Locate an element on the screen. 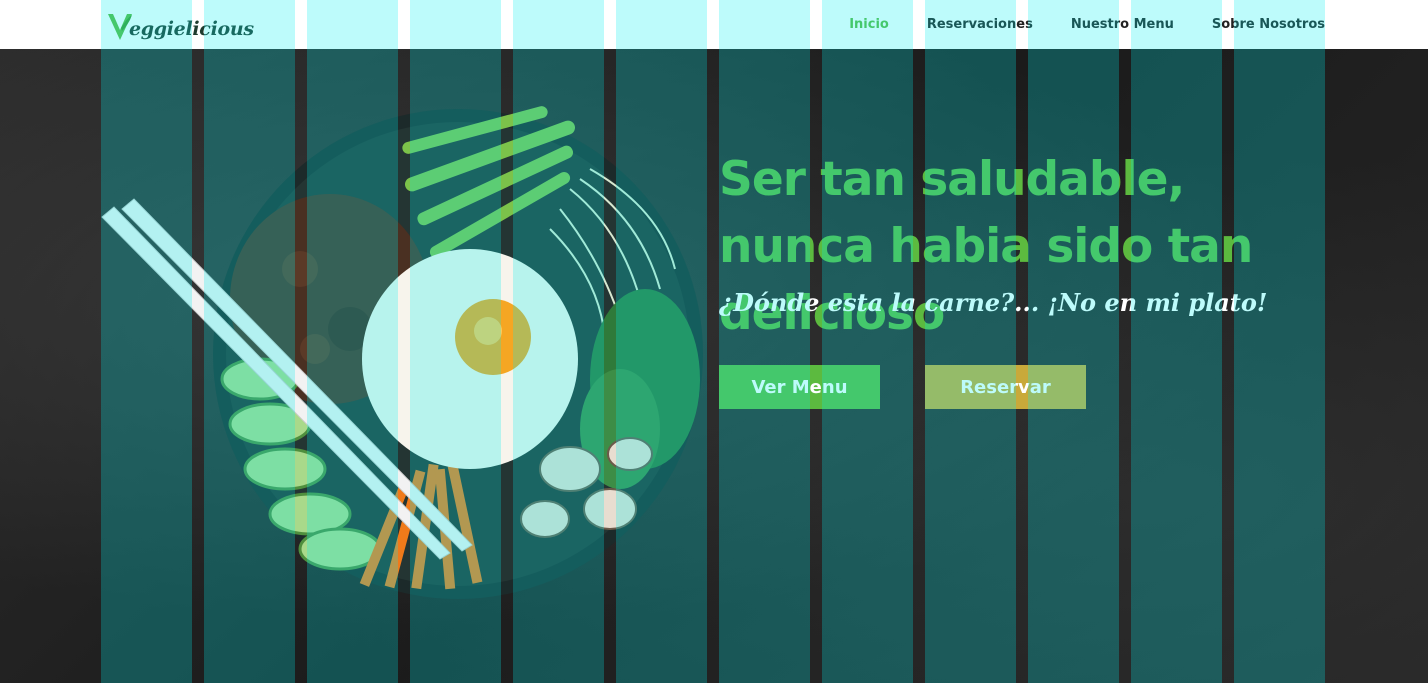 This screenshot has height=683, width=1428. logo: eggielicious is located at coordinates (180, 25).